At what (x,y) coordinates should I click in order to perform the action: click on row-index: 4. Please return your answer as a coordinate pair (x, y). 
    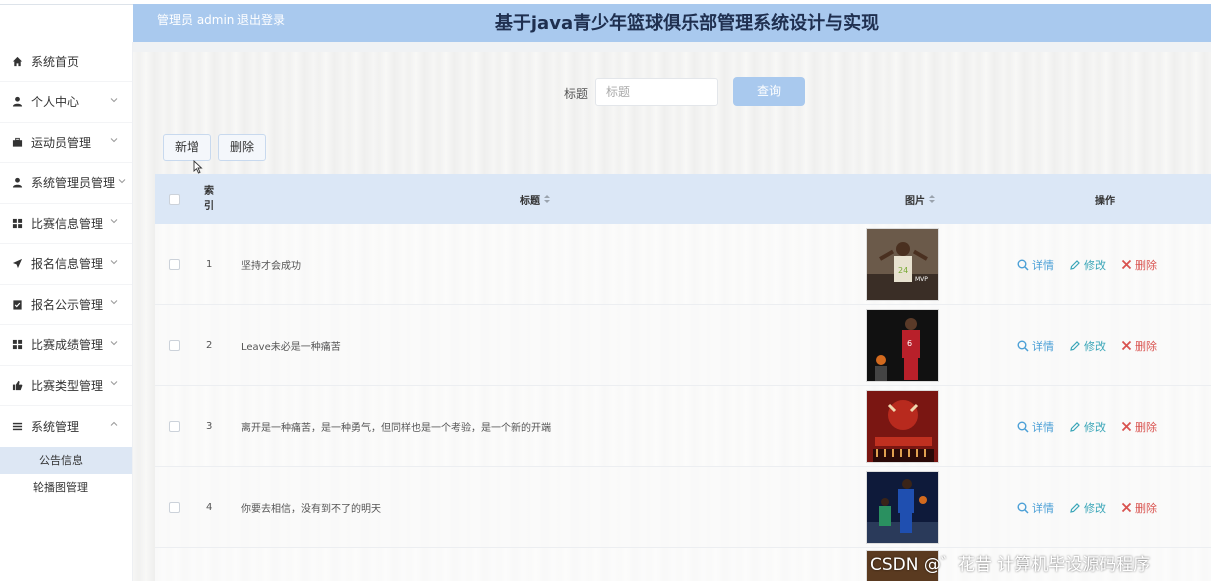
    Looking at the image, I should click on (209, 507).